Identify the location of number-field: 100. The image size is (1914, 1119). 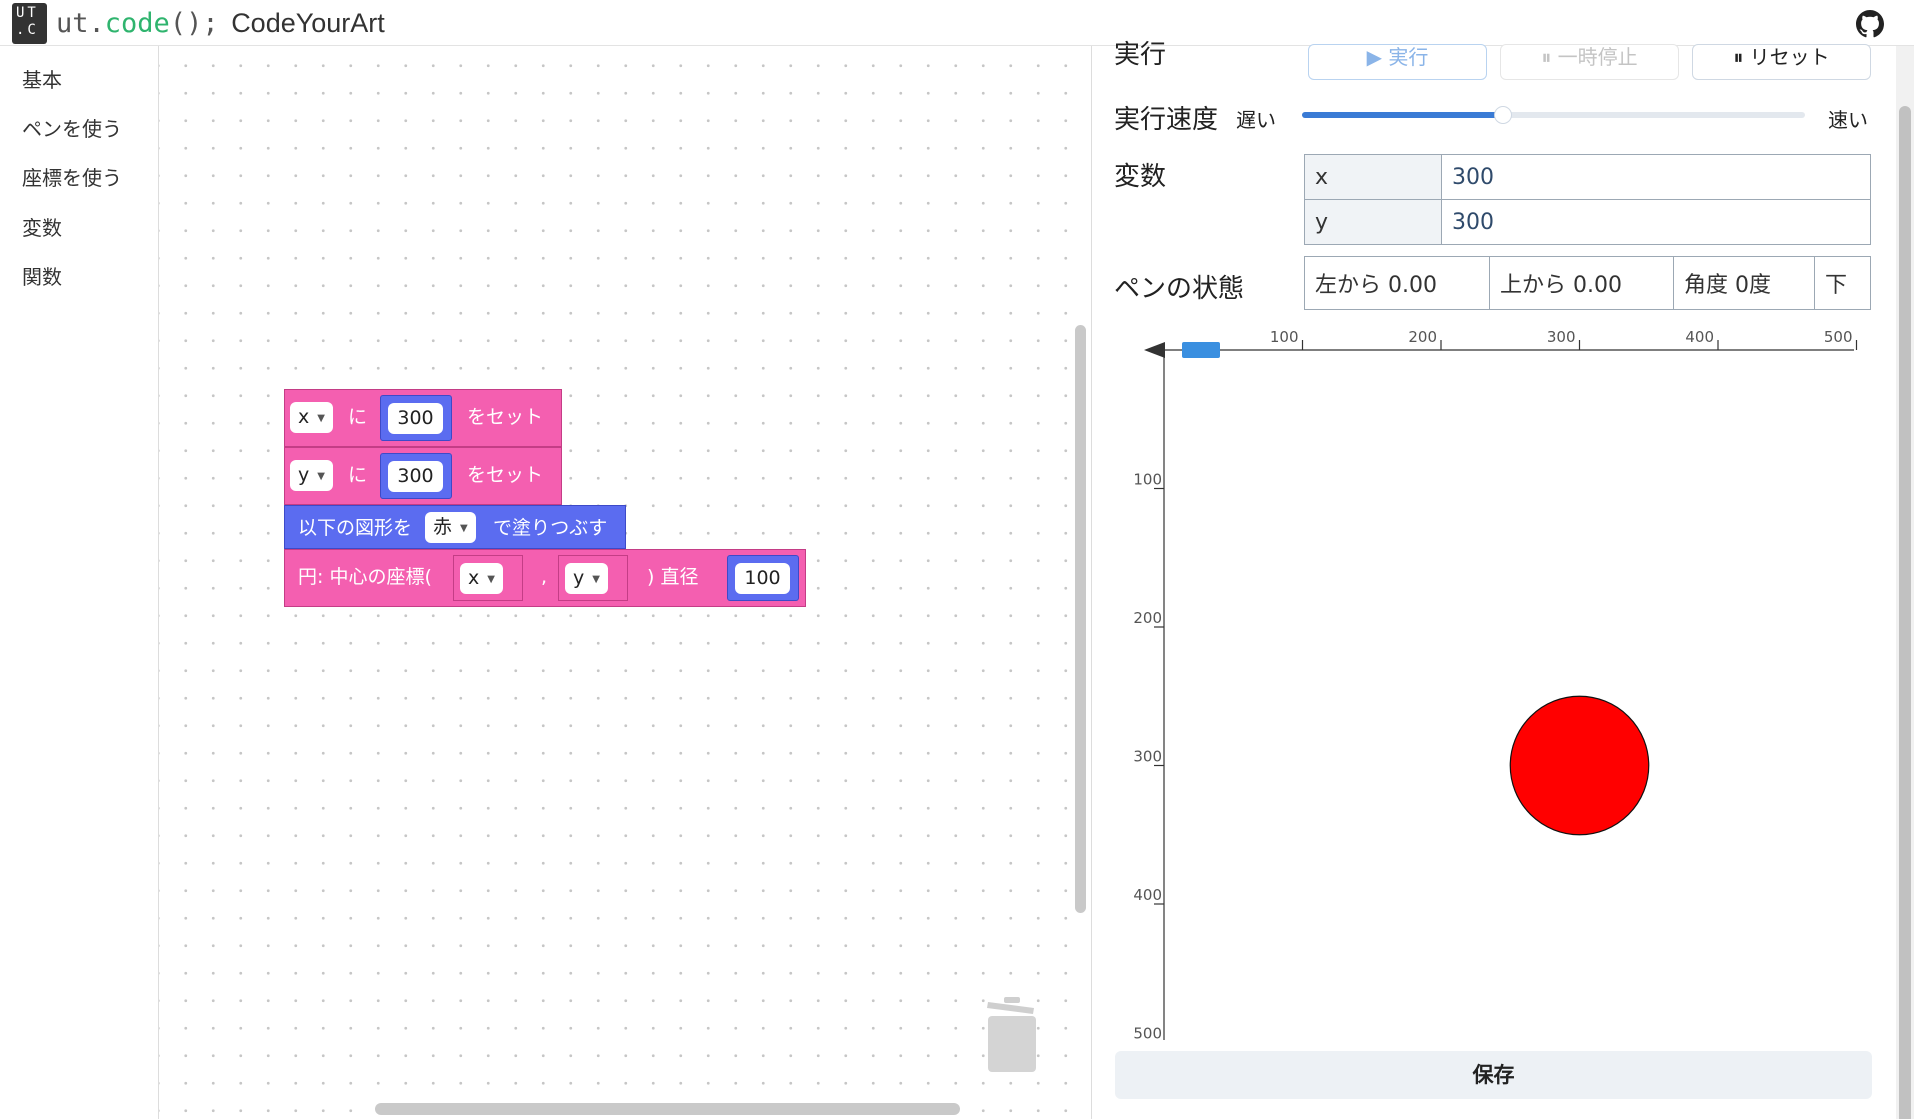
(762, 578).